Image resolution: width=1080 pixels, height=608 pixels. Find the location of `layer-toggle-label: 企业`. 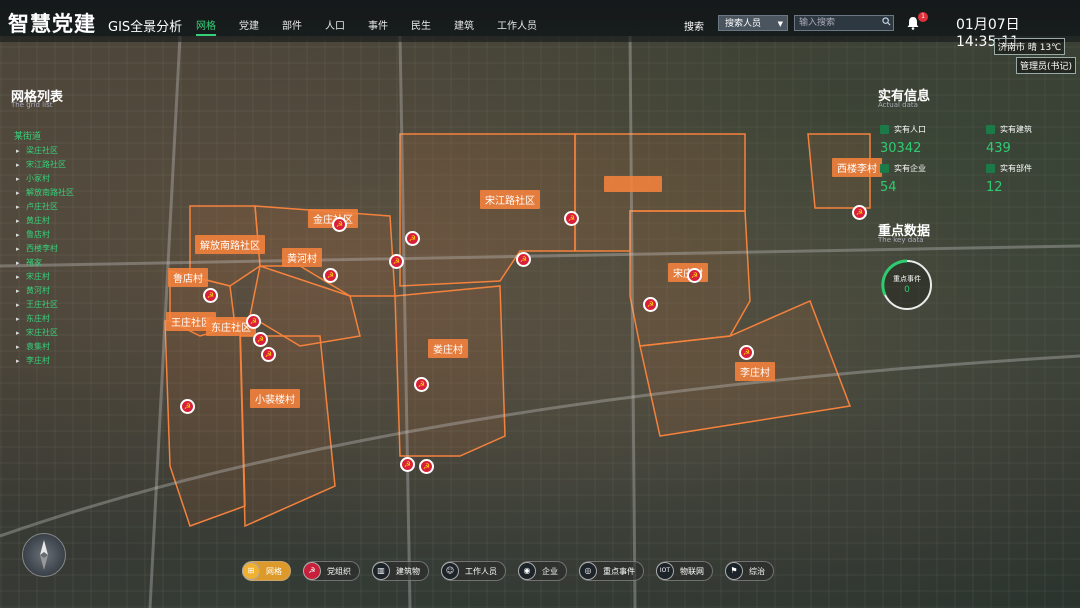

layer-toggle-label: 企业 is located at coordinates (550, 571).